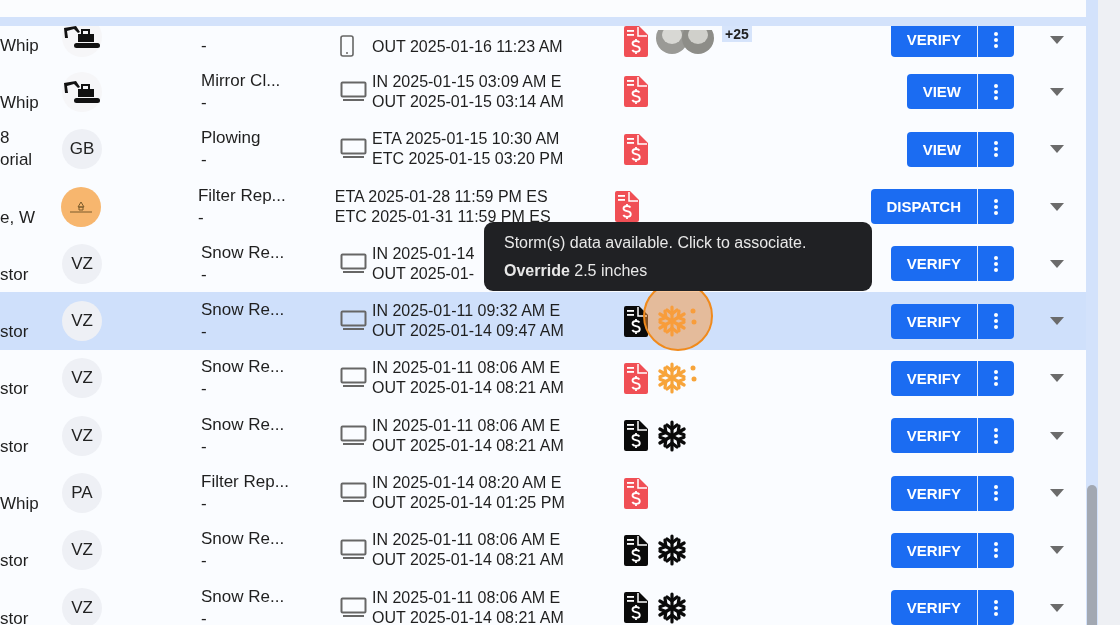  What do you see at coordinates (82, 493) in the screenshot?
I see `avatar: PA` at bounding box center [82, 493].